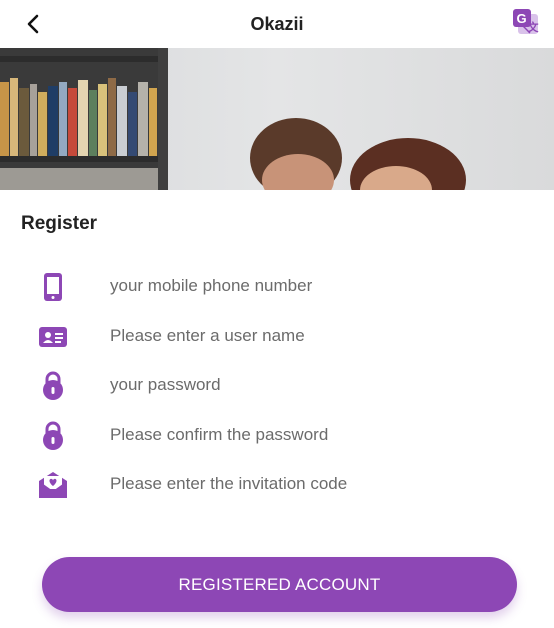 Image resolution: width=554 pixels, height=628 pixels. I want to click on app-header: Okazii 文 G, so click(277, 24).